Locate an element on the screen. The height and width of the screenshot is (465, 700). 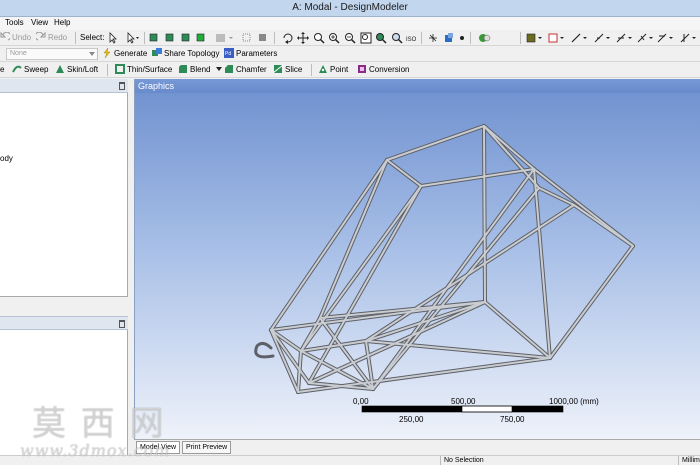
scale-label-500: 500,00 is located at coordinates (463, 401).